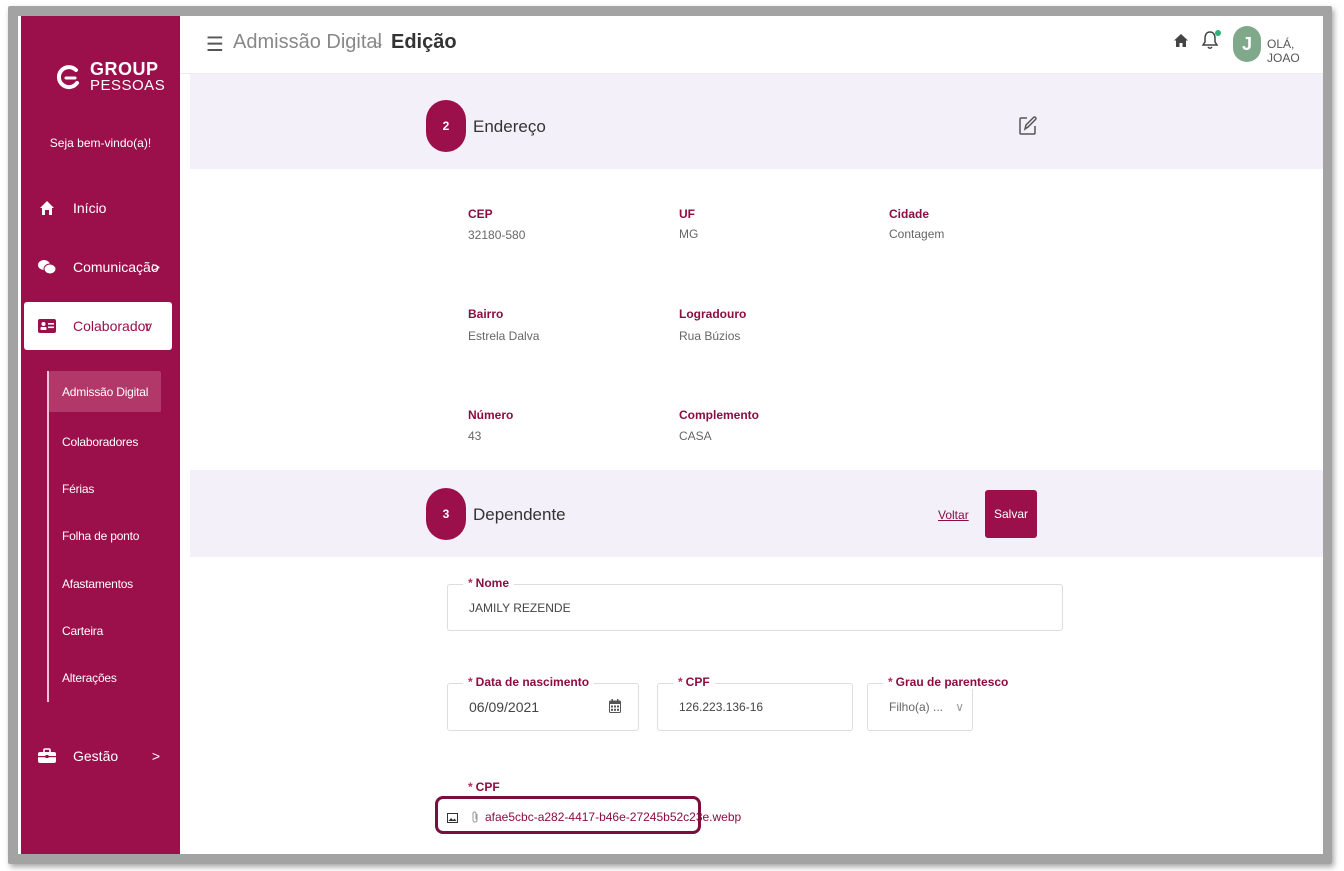  Describe the element at coordinates (952, 682) in the screenshot. I see `parentesco-label-text: Grau de parentesco` at that location.